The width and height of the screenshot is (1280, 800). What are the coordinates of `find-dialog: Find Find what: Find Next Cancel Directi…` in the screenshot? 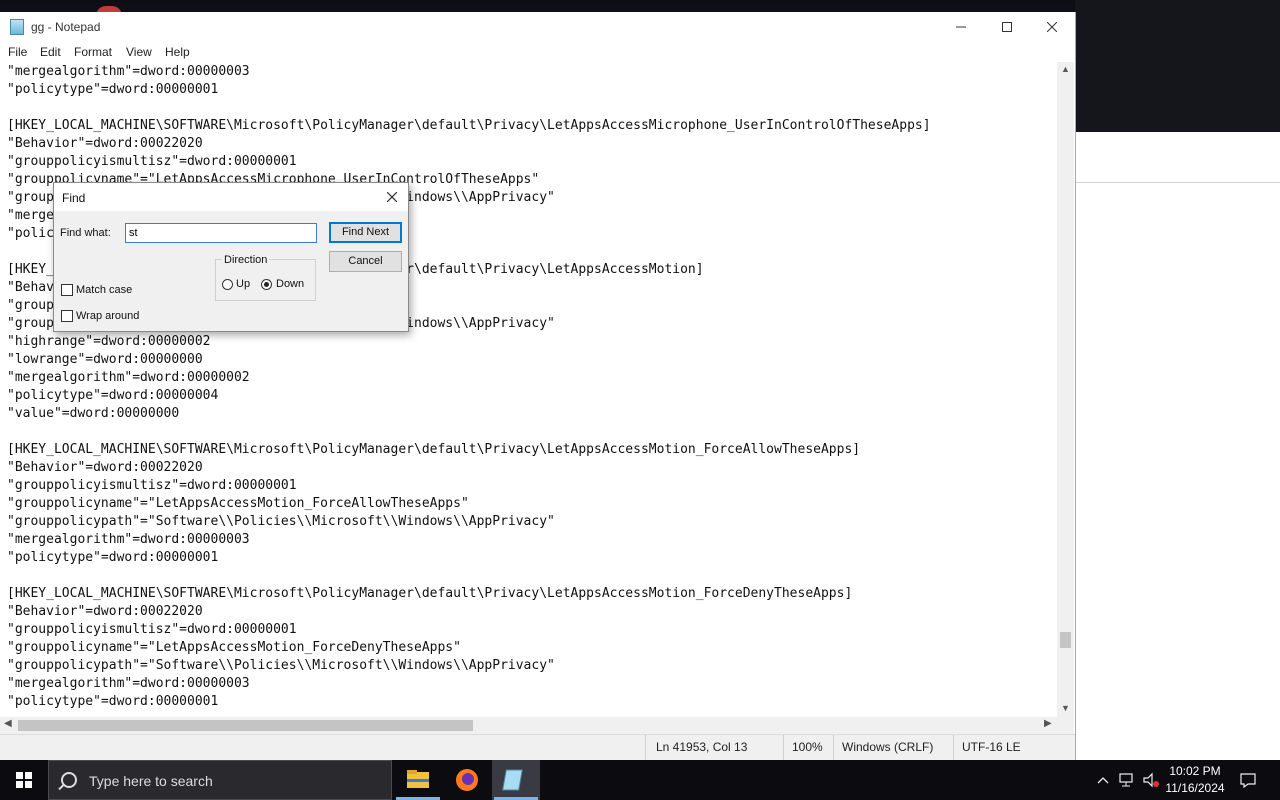 It's located at (231, 257).